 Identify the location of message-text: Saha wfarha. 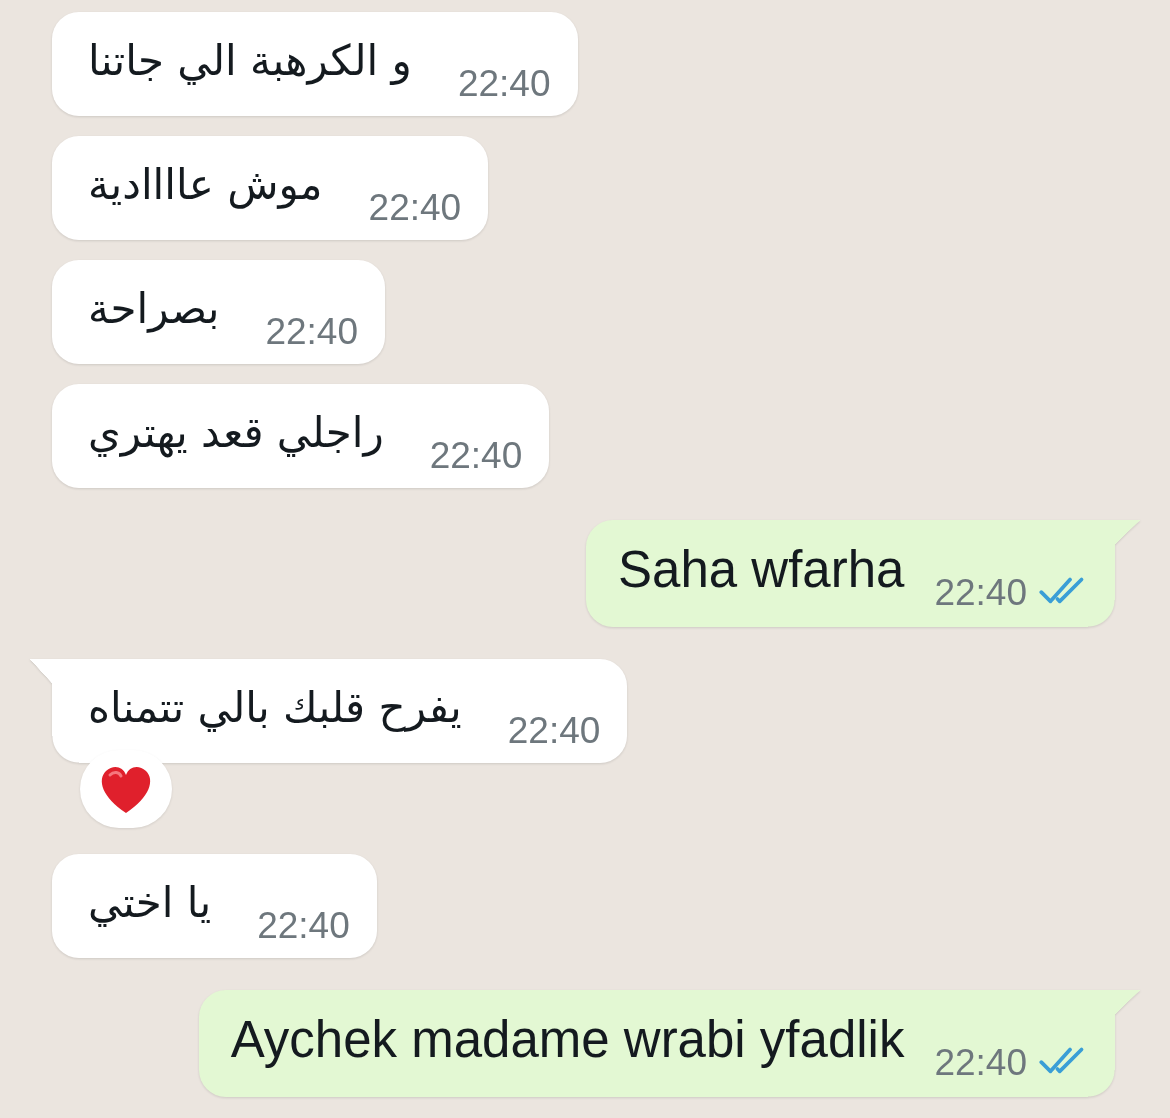
(761, 570).